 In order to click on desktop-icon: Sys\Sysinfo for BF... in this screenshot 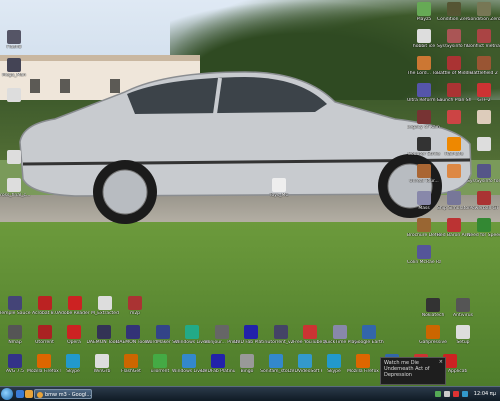, I will do `click(483, 174)`.